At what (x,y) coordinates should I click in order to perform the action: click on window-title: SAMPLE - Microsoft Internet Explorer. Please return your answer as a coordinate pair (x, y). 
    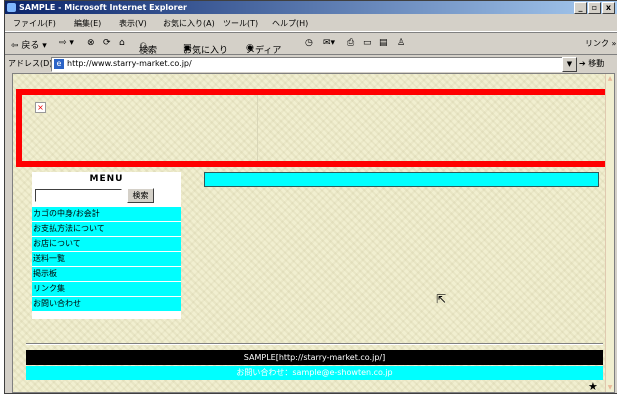
    Looking at the image, I should click on (103, 7).